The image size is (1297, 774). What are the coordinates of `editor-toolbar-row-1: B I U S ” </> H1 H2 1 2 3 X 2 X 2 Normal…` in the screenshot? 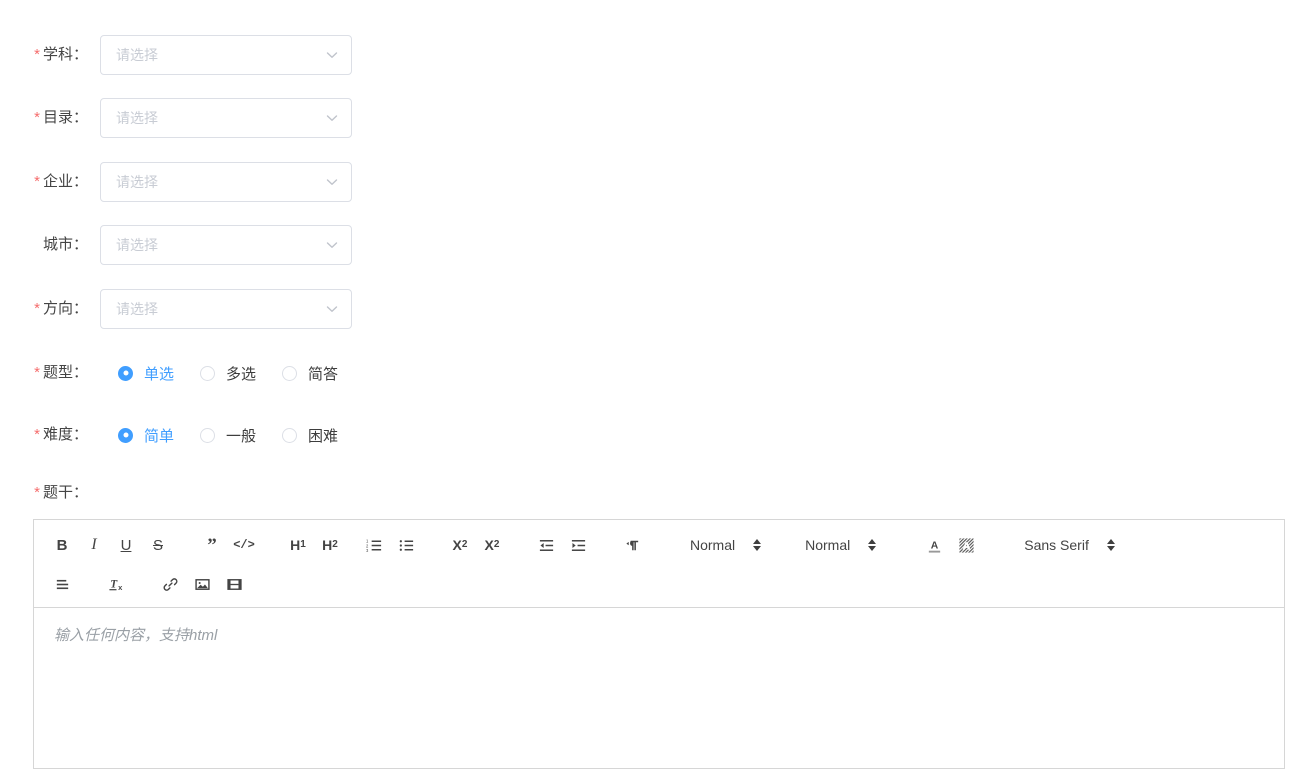 It's located at (659, 545).